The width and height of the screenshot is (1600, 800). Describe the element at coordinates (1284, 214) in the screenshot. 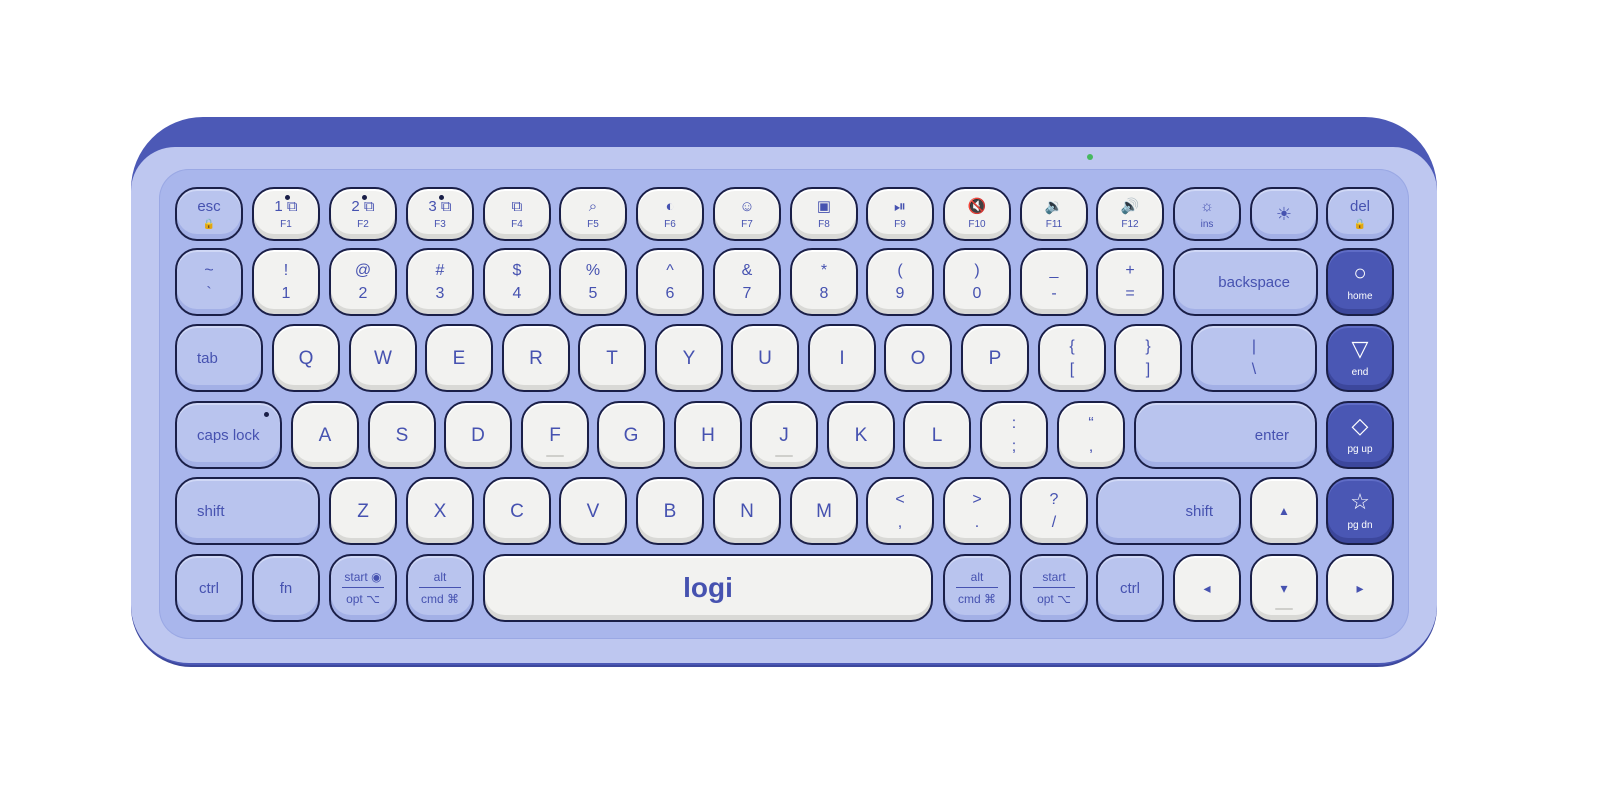

I see `key-brightness-up: ☀` at that location.